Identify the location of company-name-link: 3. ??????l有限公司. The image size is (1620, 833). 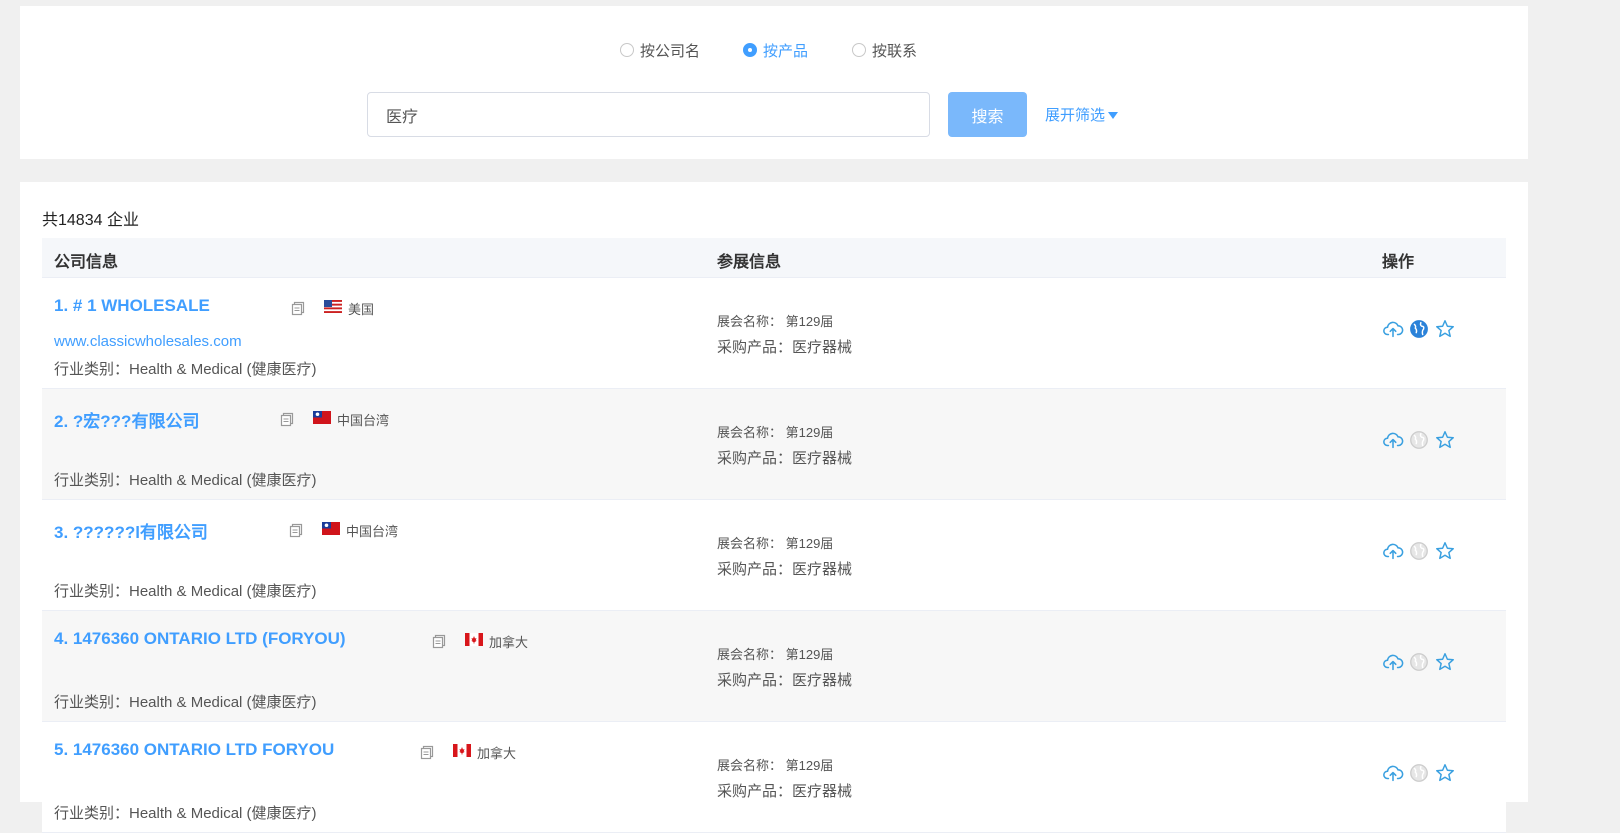
(131, 530).